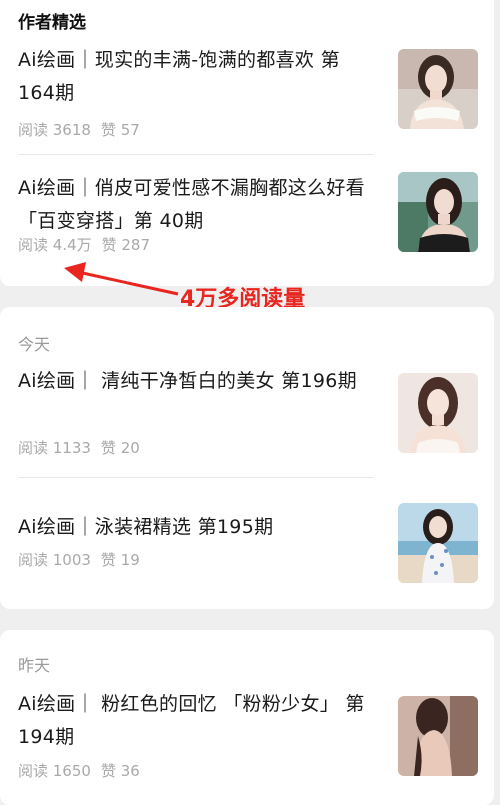 This screenshot has width=500, height=805. Describe the element at coordinates (52, 23) in the screenshot. I see `section-title-featured: 作者精选` at that location.